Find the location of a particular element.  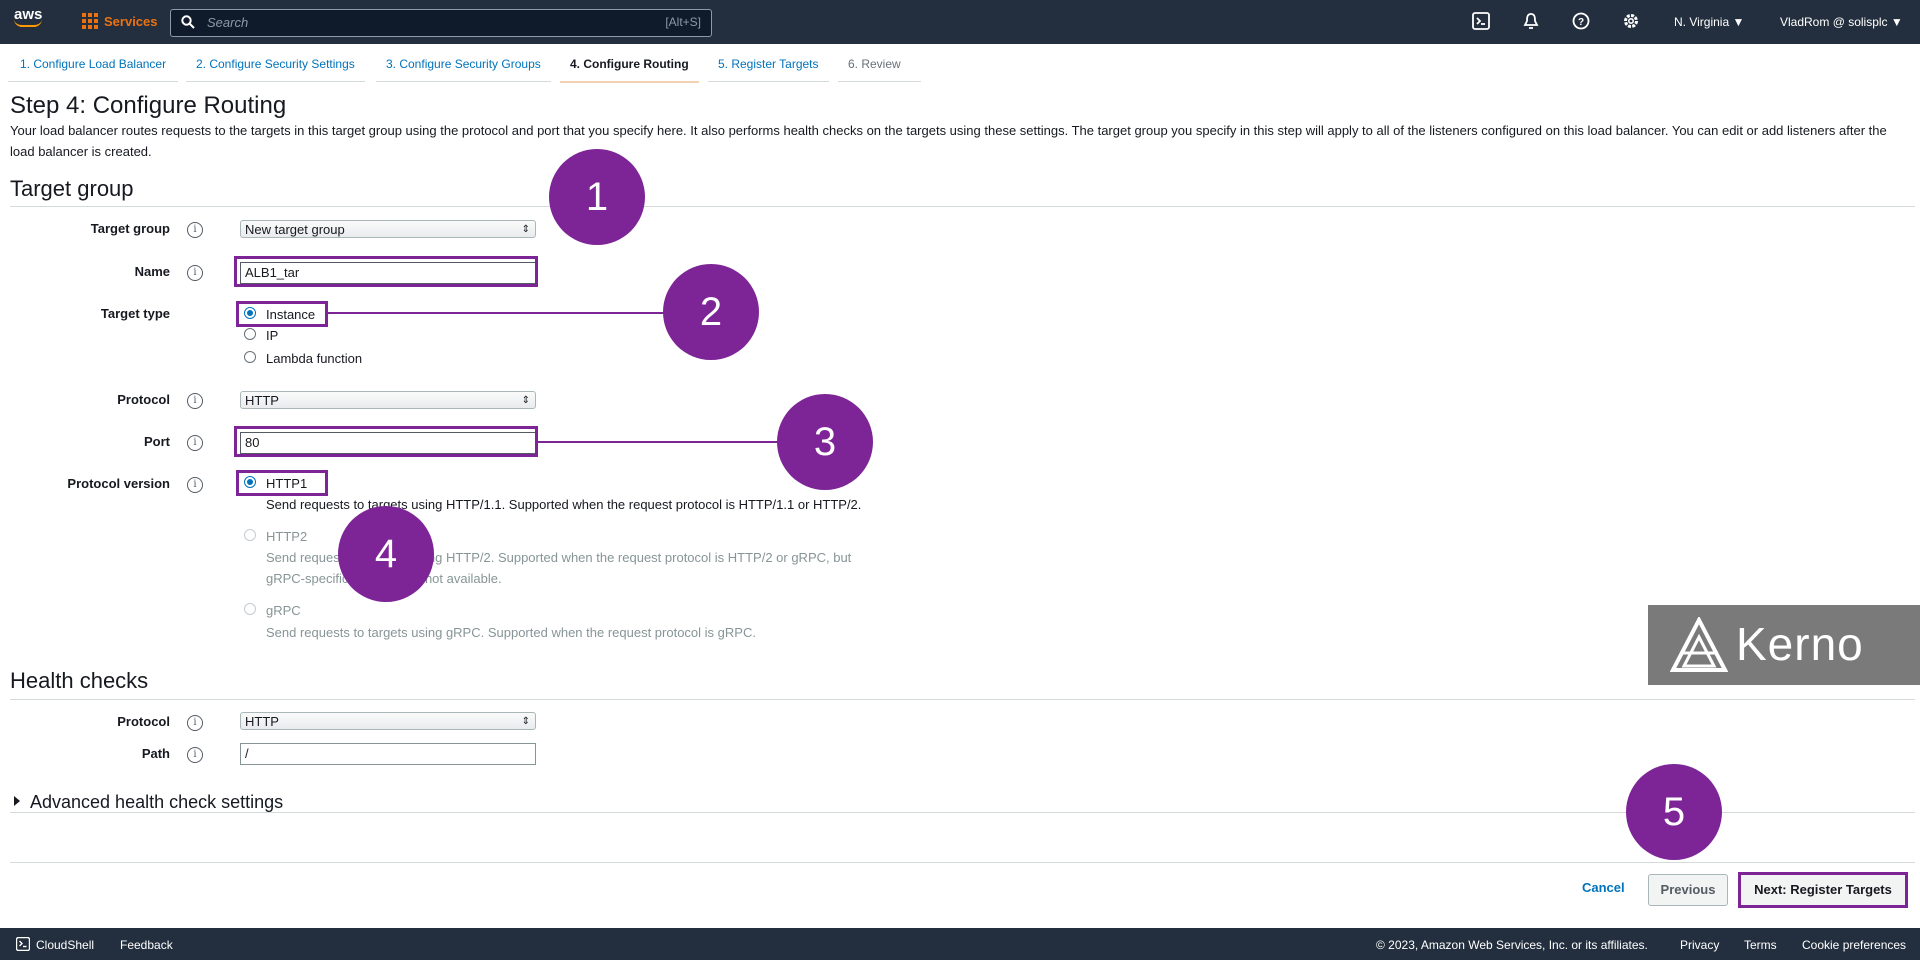

cancel-button: Cancel is located at coordinates (1603, 887).